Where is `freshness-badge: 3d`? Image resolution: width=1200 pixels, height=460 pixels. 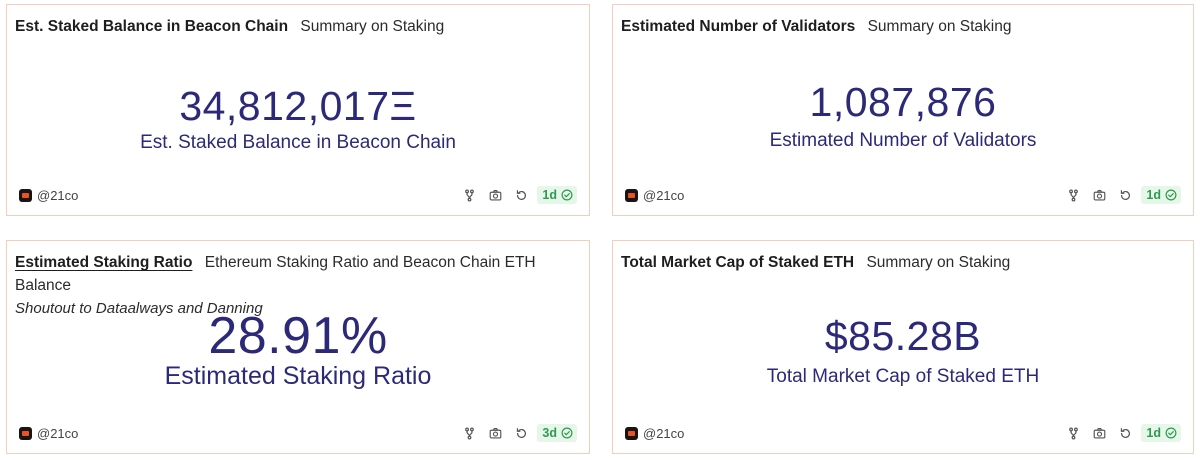
freshness-badge: 3d is located at coordinates (557, 433).